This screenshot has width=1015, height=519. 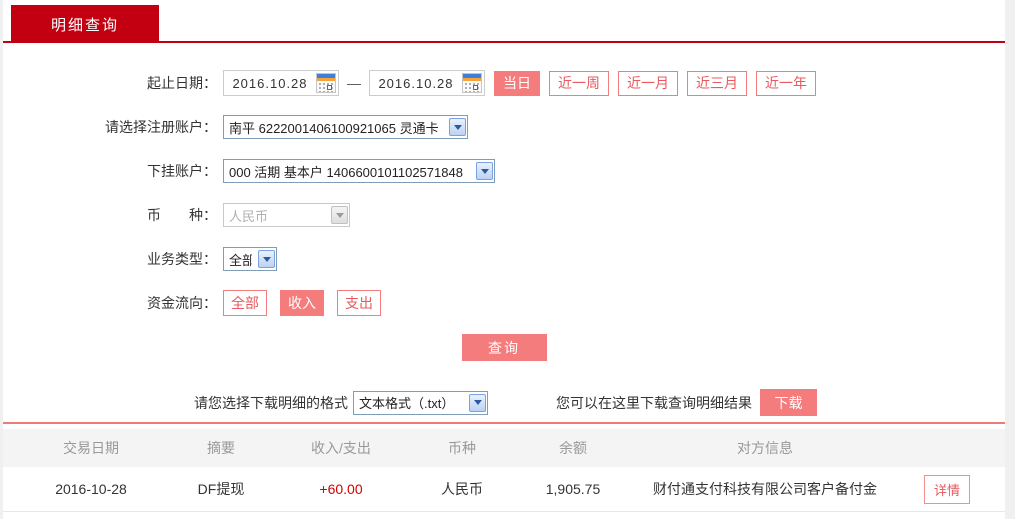 What do you see at coordinates (341, 489) in the screenshot?
I see `cell-amount: +60.00` at bounding box center [341, 489].